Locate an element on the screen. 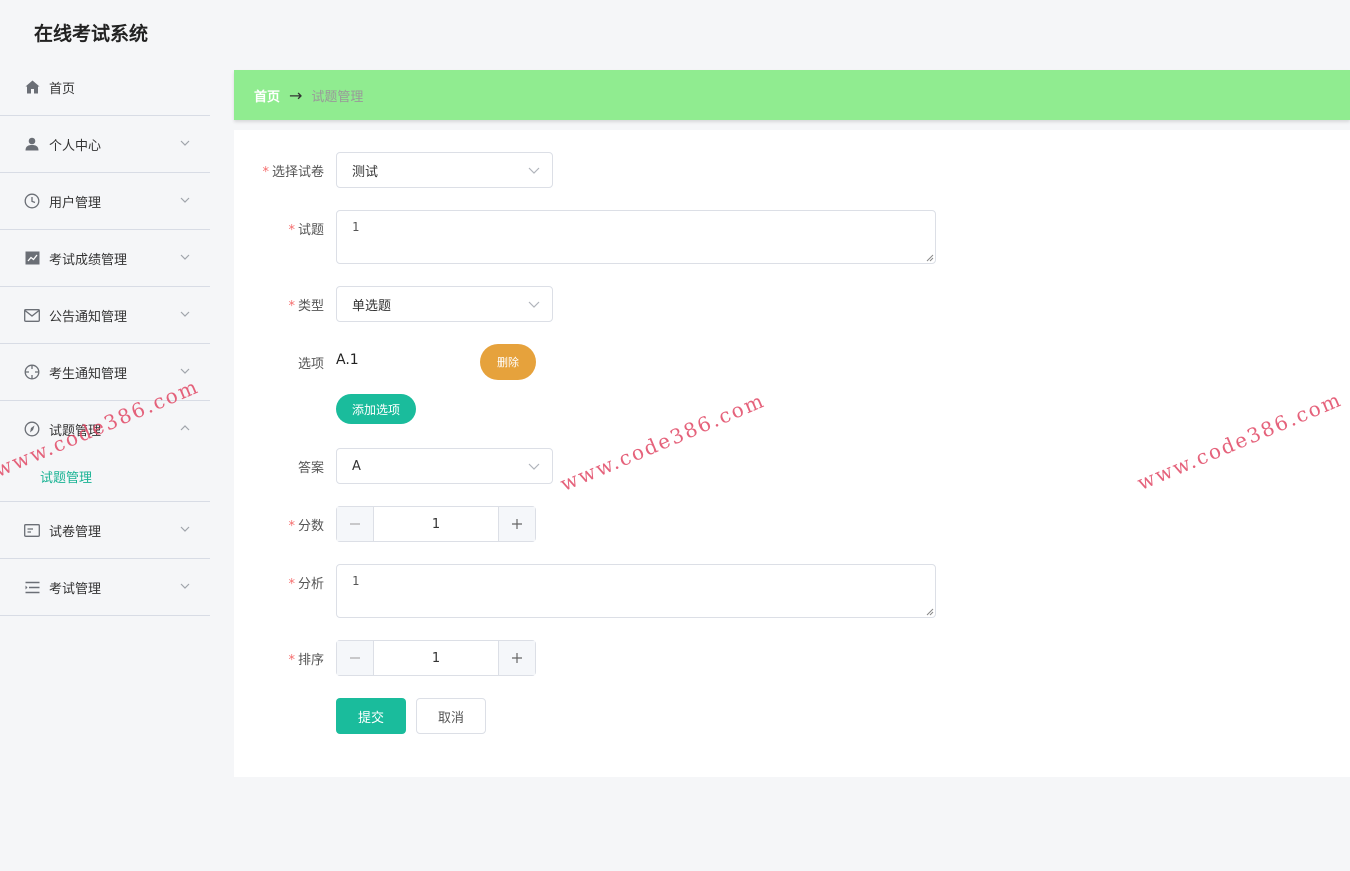 This screenshot has height=871, width=1350. paper-select: 测试 is located at coordinates (444, 170).